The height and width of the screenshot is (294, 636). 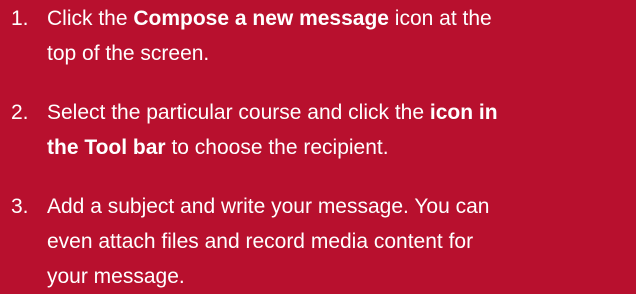 I want to click on step-number: 3., so click(x=20, y=206).